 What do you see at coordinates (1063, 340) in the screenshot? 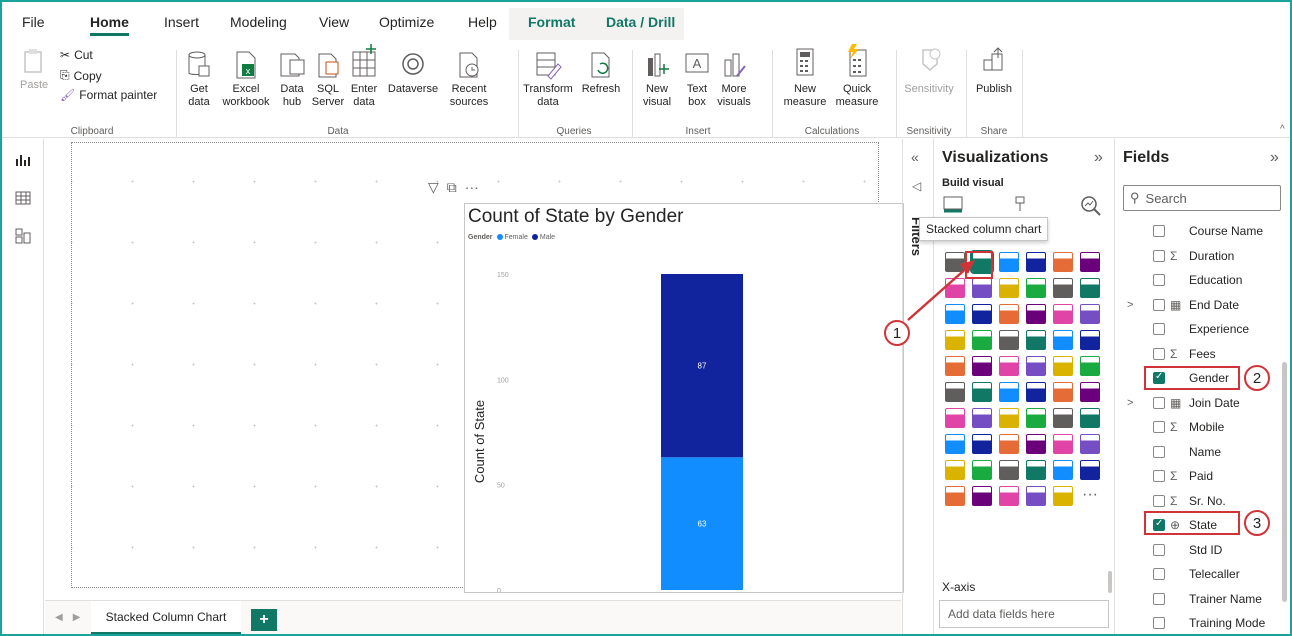
I see `visual-type-gauge-icon` at bounding box center [1063, 340].